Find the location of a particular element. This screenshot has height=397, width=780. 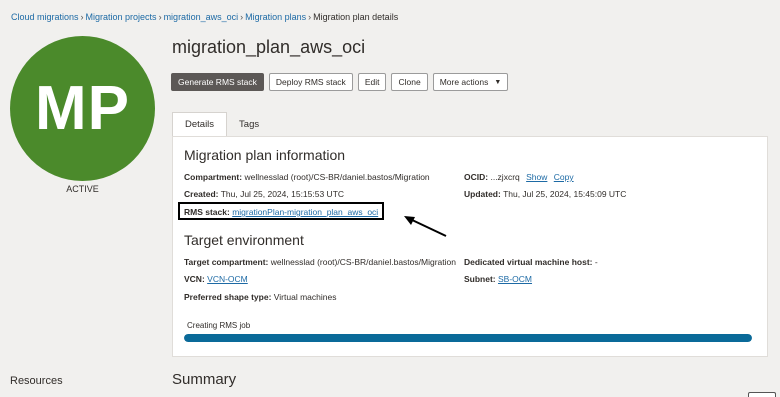

progress-label: Creating RMS job is located at coordinates (219, 325).